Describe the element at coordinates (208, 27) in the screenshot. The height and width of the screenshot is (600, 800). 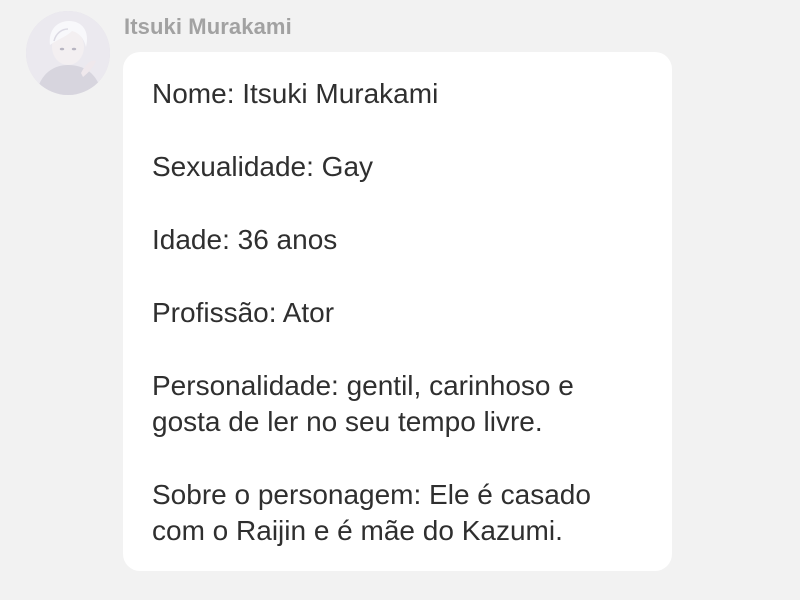
I see `message-author: Itsuki Murakami` at that location.